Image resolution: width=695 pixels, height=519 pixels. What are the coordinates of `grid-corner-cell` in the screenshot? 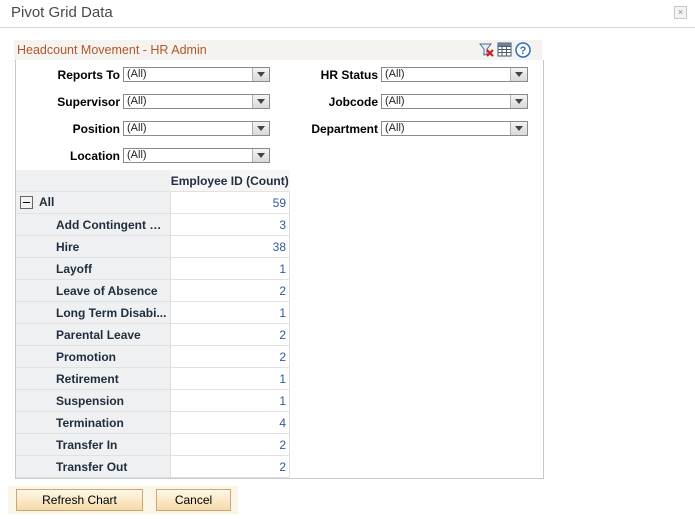 It's located at (93, 181).